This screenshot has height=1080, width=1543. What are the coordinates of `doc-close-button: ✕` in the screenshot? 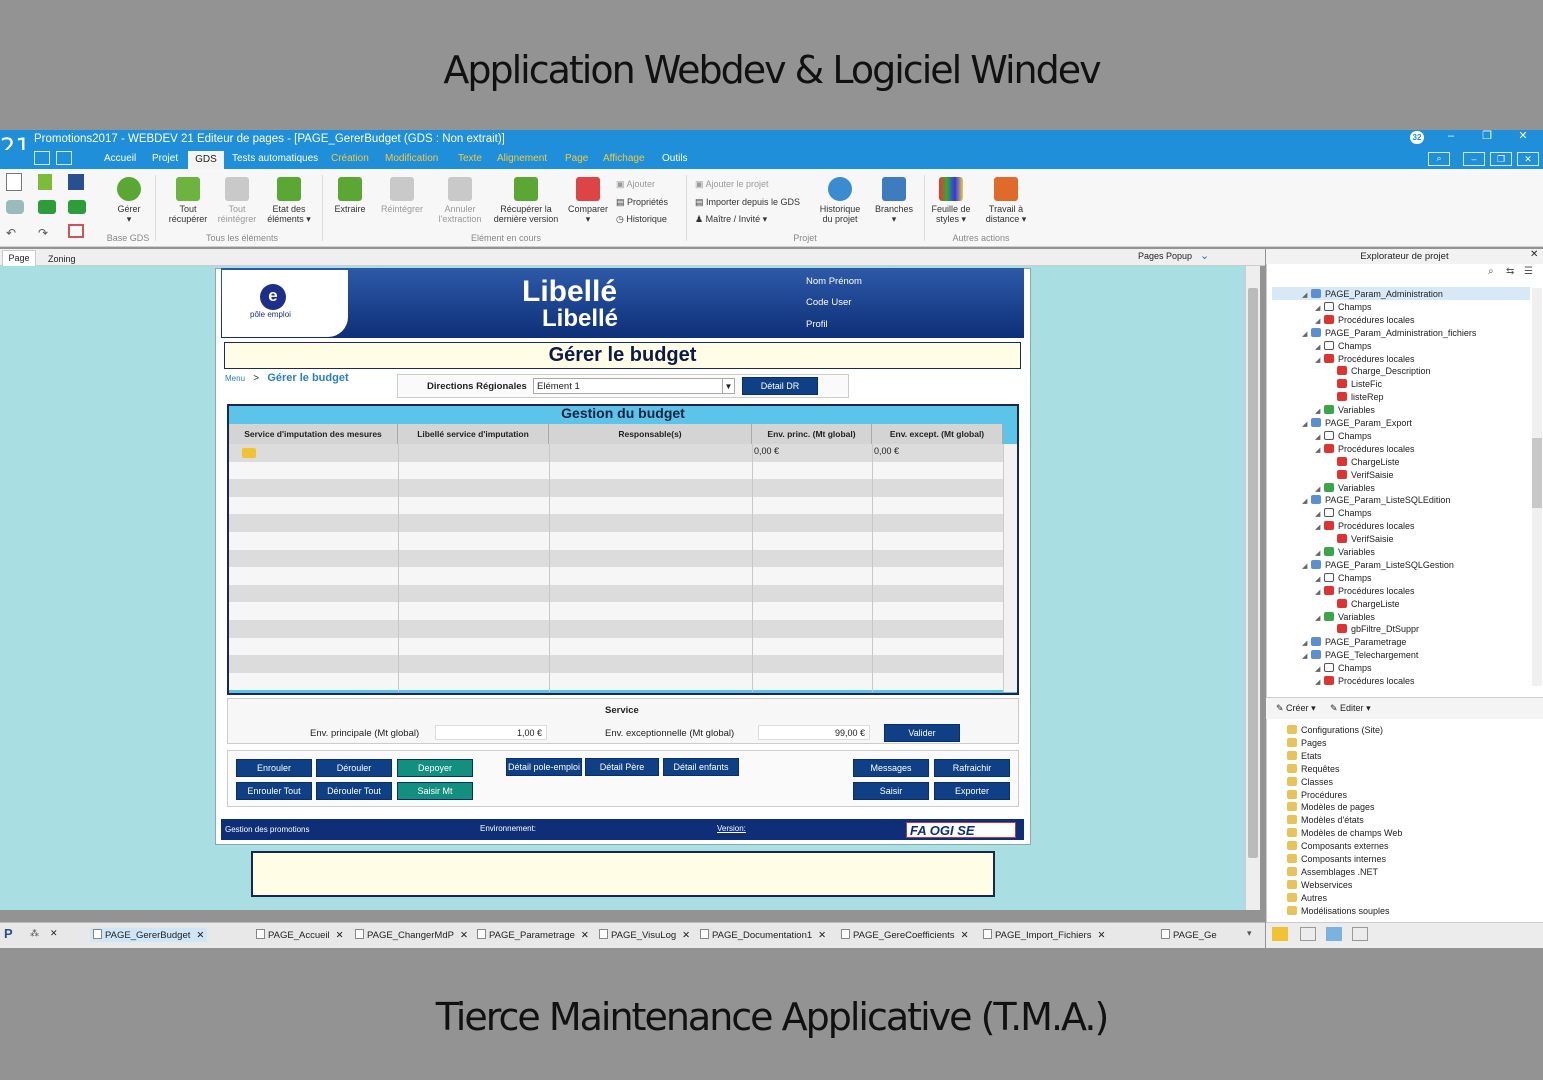 It's located at (1528, 159).